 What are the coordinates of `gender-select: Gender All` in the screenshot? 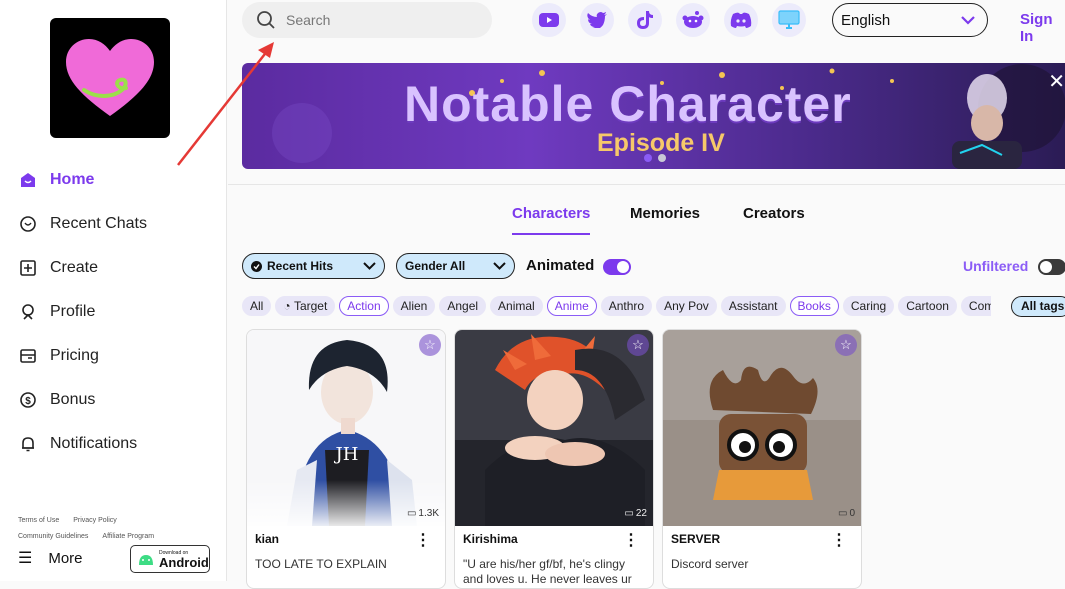 It's located at (455, 266).